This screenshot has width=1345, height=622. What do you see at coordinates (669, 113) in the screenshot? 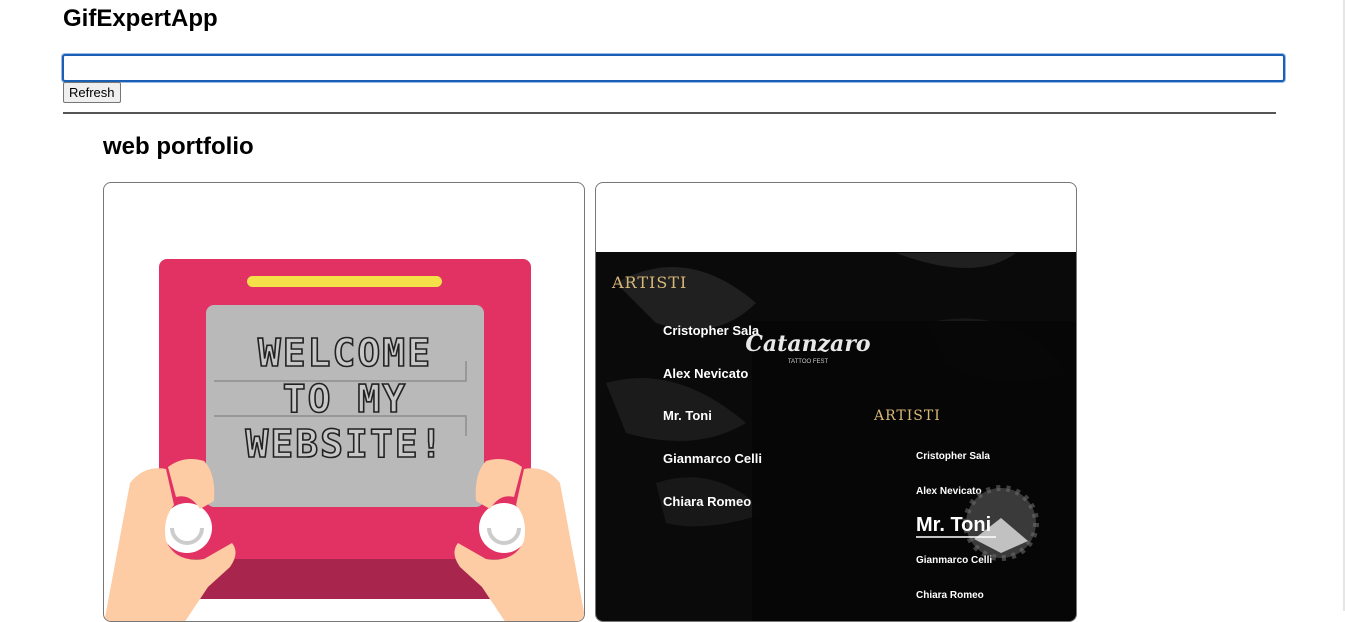
I see `divider` at bounding box center [669, 113].